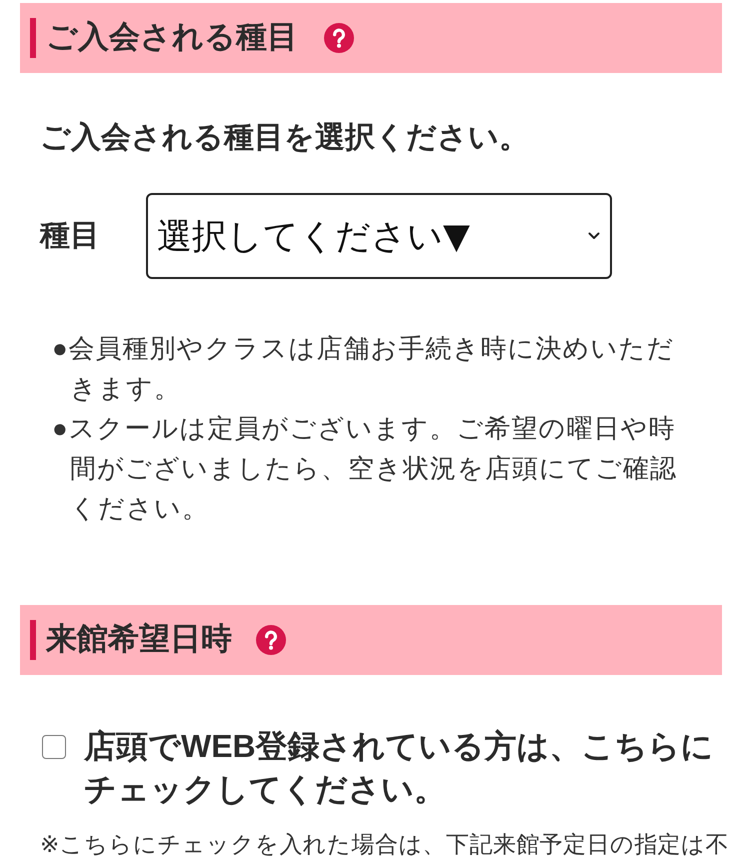  Describe the element at coordinates (364, 368) in the screenshot. I see `note-text: ●会員種別やクラスは店舗お手続き時に決めいただきます。` at that location.